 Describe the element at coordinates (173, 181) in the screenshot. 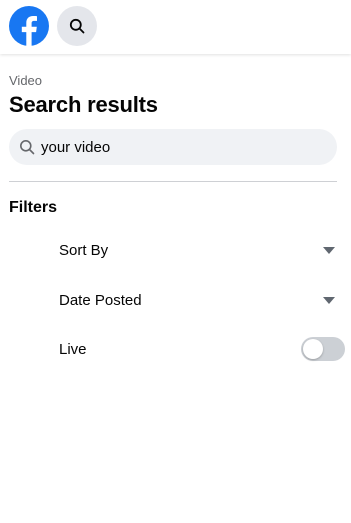

I see `divider` at that location.